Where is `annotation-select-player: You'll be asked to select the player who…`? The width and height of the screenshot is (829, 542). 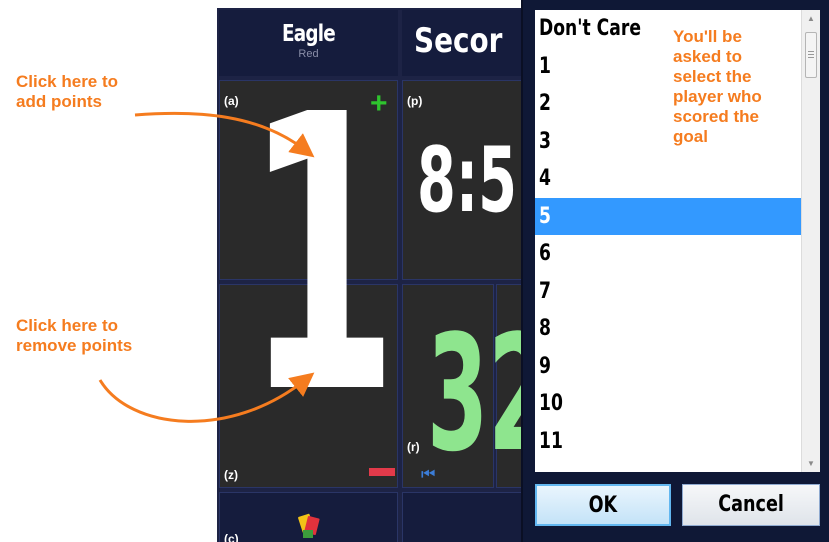 annotation-select-player: You'll be asked to select the player who… is located at coordinates (717, 87).